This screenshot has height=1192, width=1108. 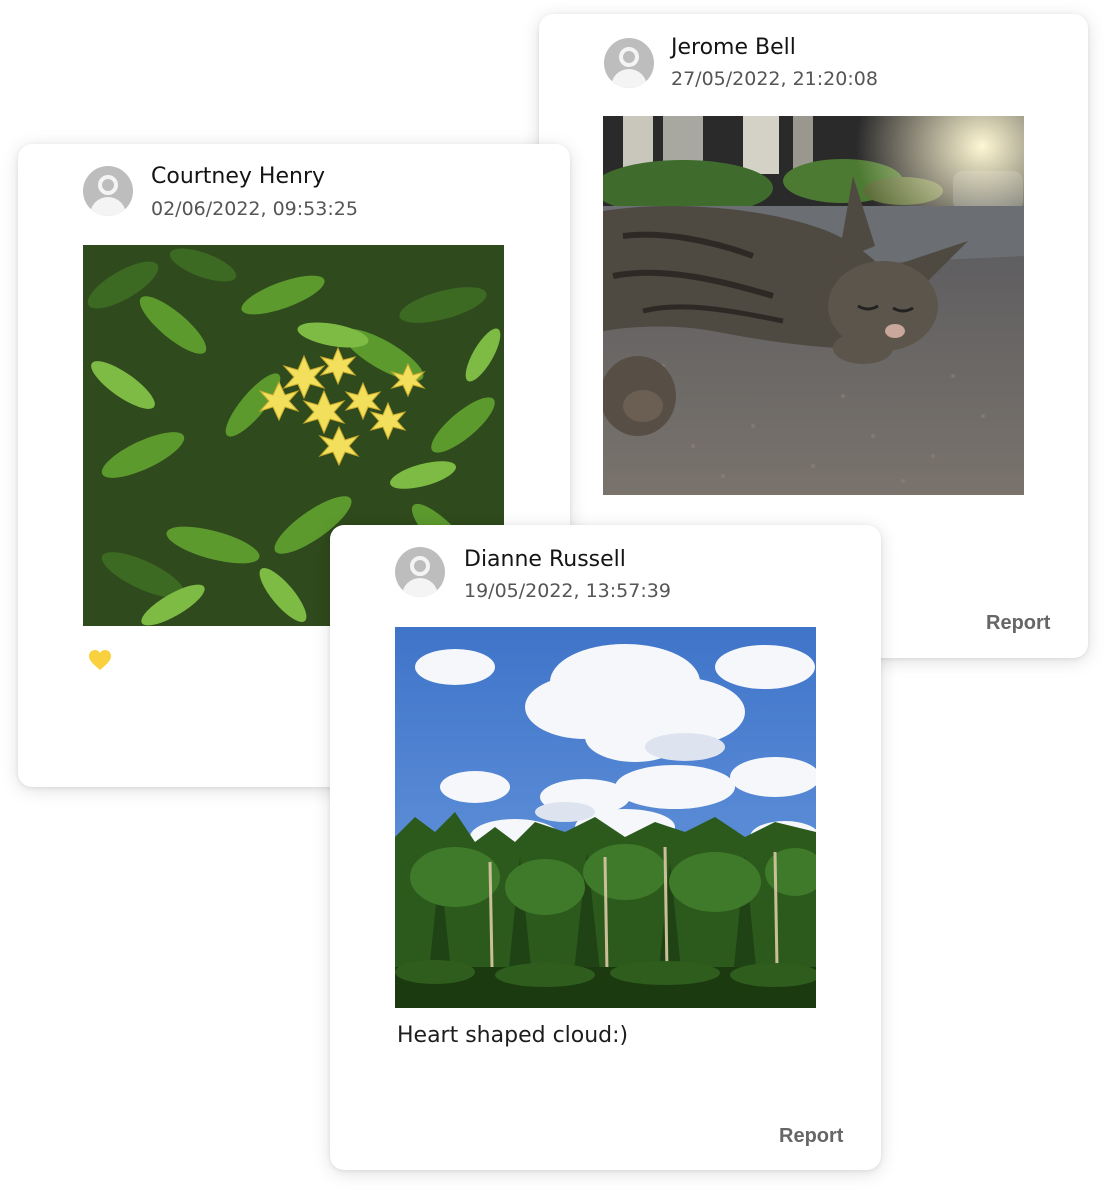 What do you see at coordinates (238, 176) in the screenshot?
I see `post-author: Courtney Henry` at bounding box center [238, 176].